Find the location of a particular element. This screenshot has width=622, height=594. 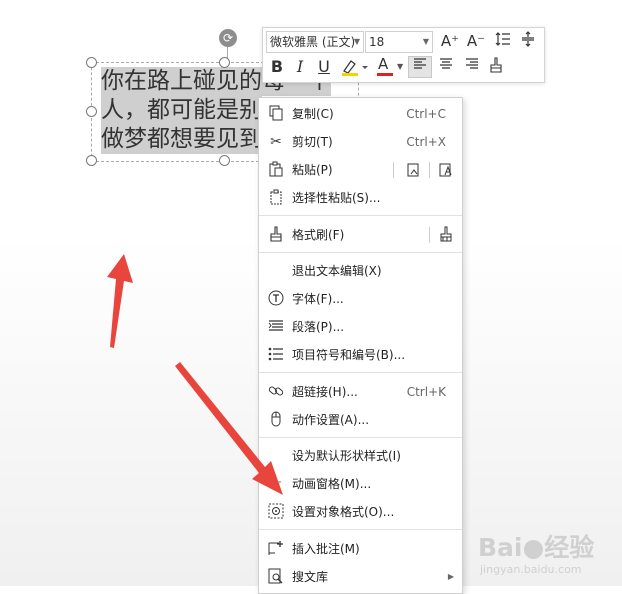

annotation-arrows is located at coordinates (195, 374).